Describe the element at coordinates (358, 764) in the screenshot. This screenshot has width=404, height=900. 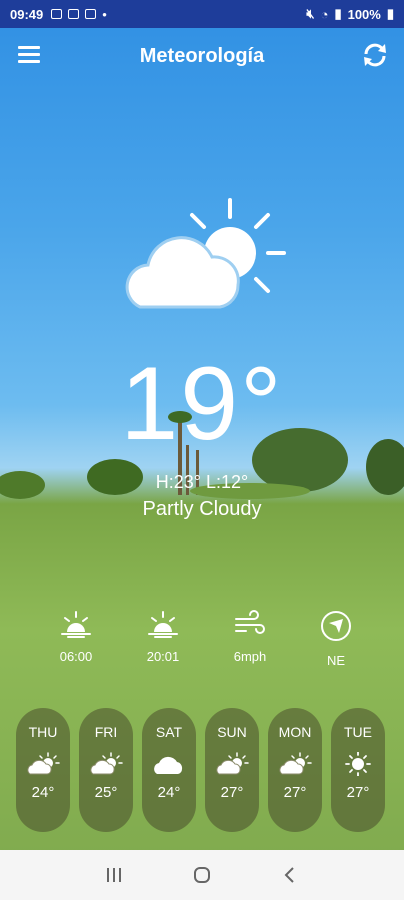
I see `sun-icon` at that location.